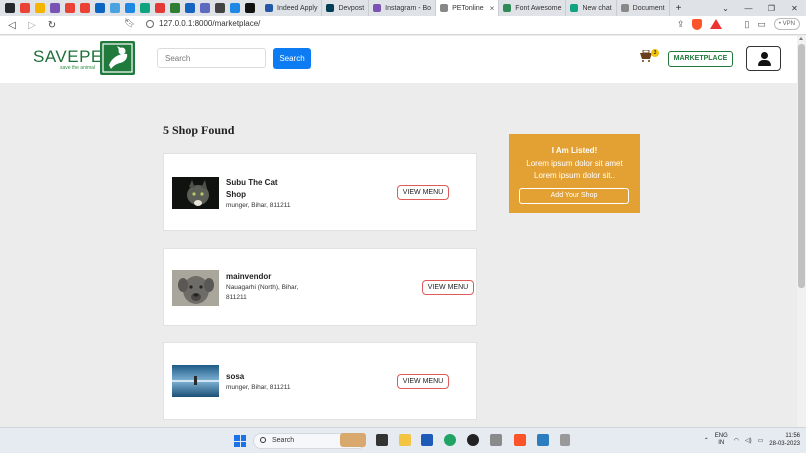 This screenshot has height=453, width=806. I want to click on tab-search-icon: ⌄, so click(725, 8).